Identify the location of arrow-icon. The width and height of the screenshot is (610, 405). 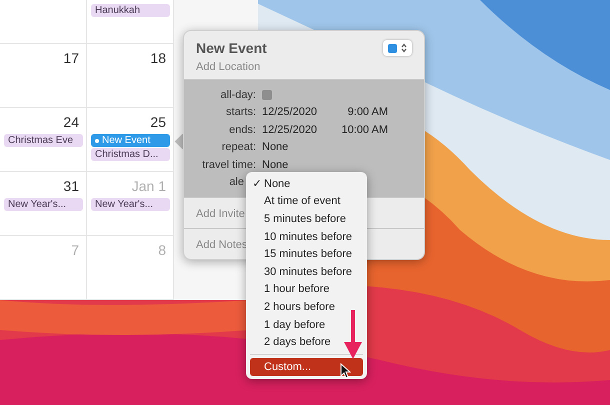
(353, 335).